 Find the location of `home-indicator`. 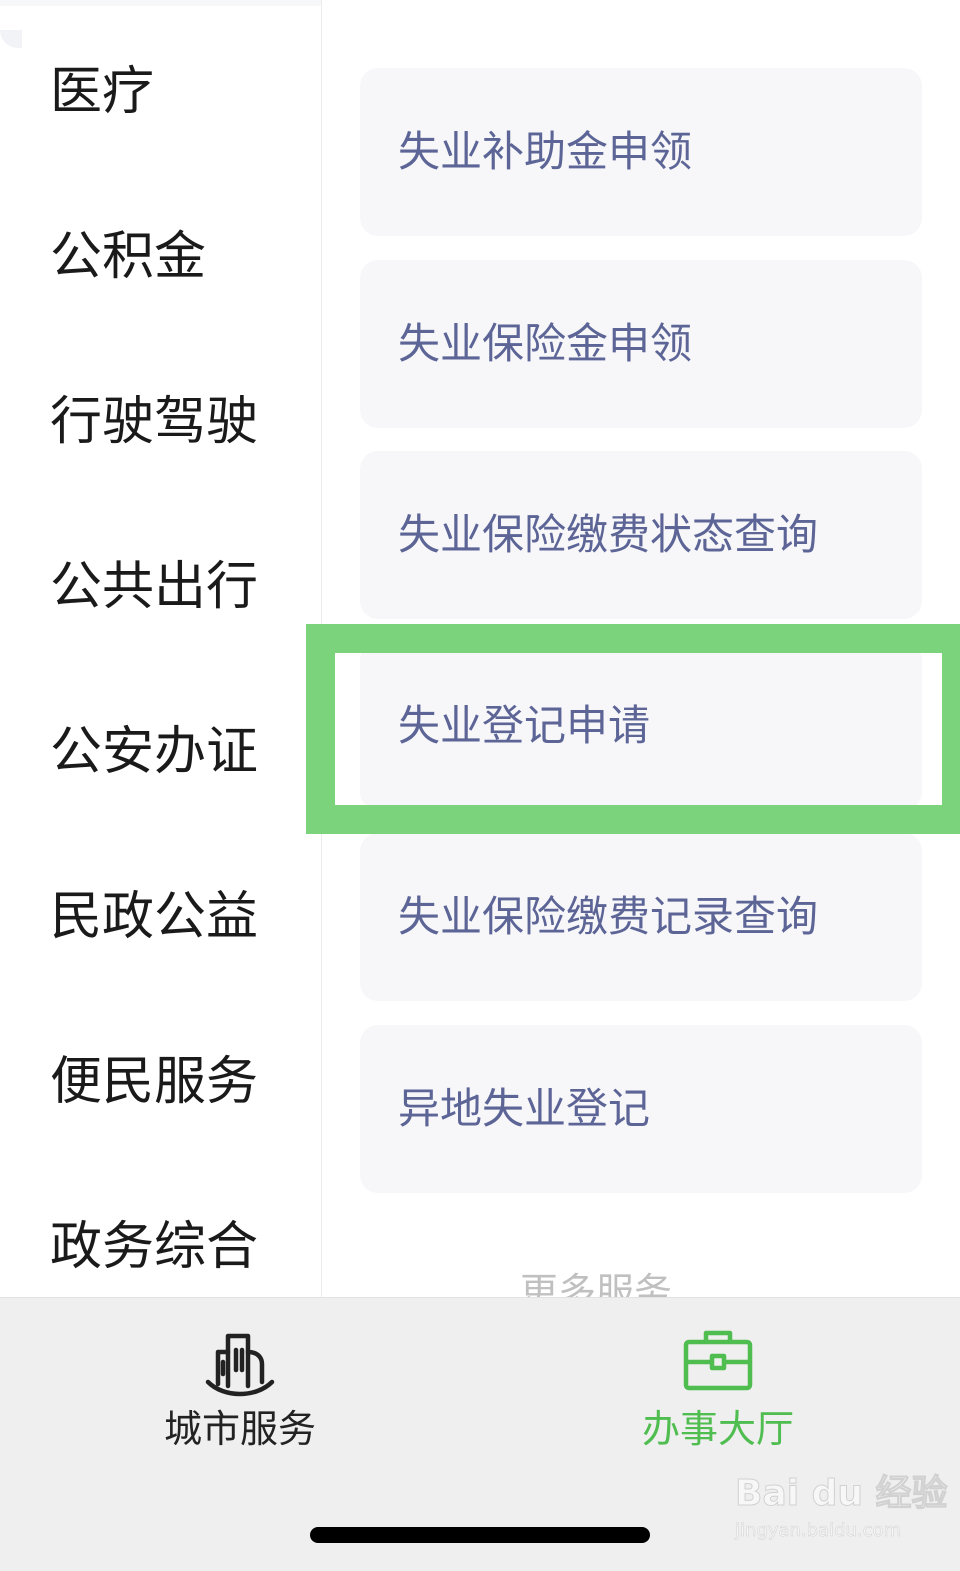

home-indicator is located at coordinates (480, 1535).